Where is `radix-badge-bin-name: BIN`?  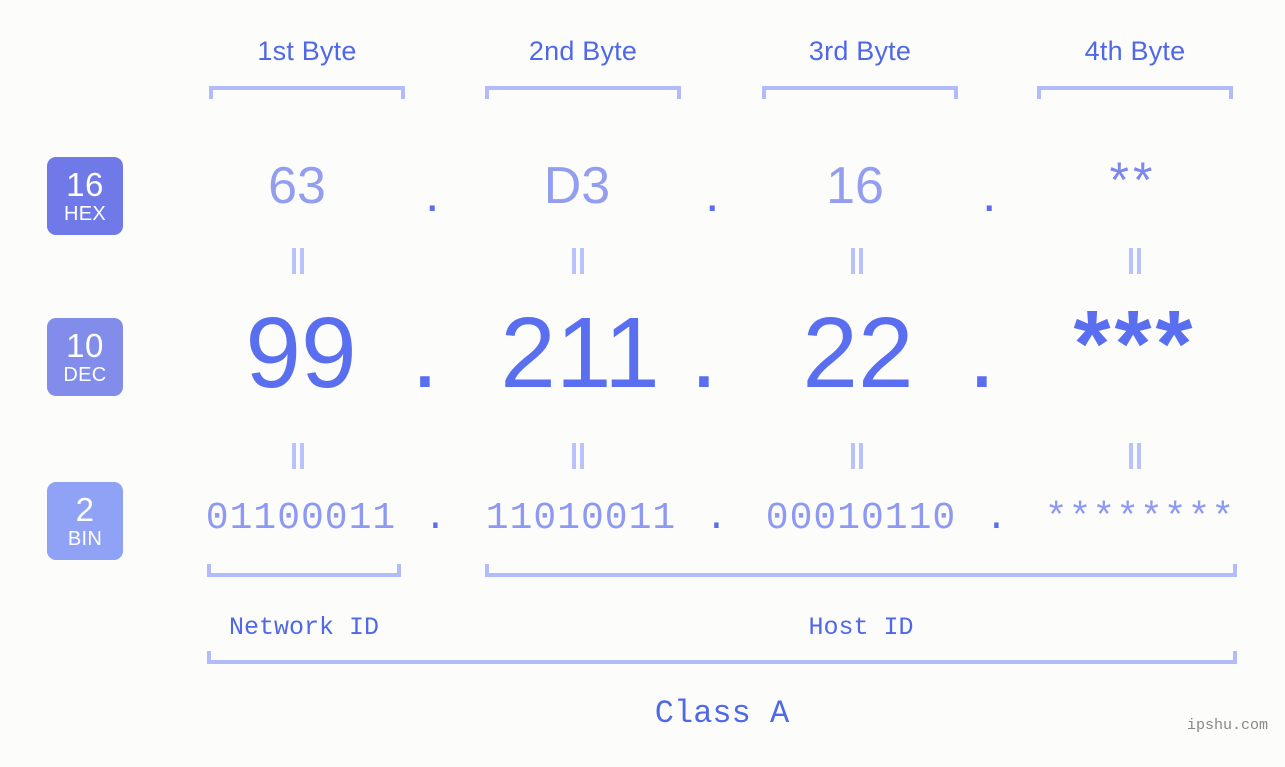
radix-badge-bin-name: BIN is located at coordinates (85, 539).